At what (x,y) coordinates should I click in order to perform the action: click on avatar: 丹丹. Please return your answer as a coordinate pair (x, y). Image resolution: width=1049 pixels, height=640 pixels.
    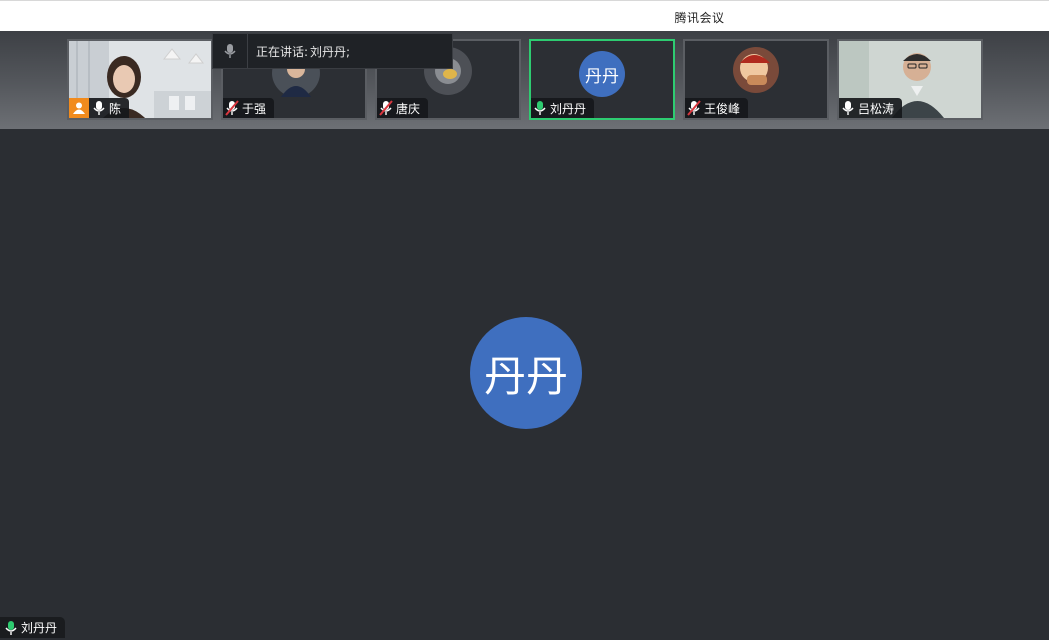
    Looking at the image, I should click on (602, 74).